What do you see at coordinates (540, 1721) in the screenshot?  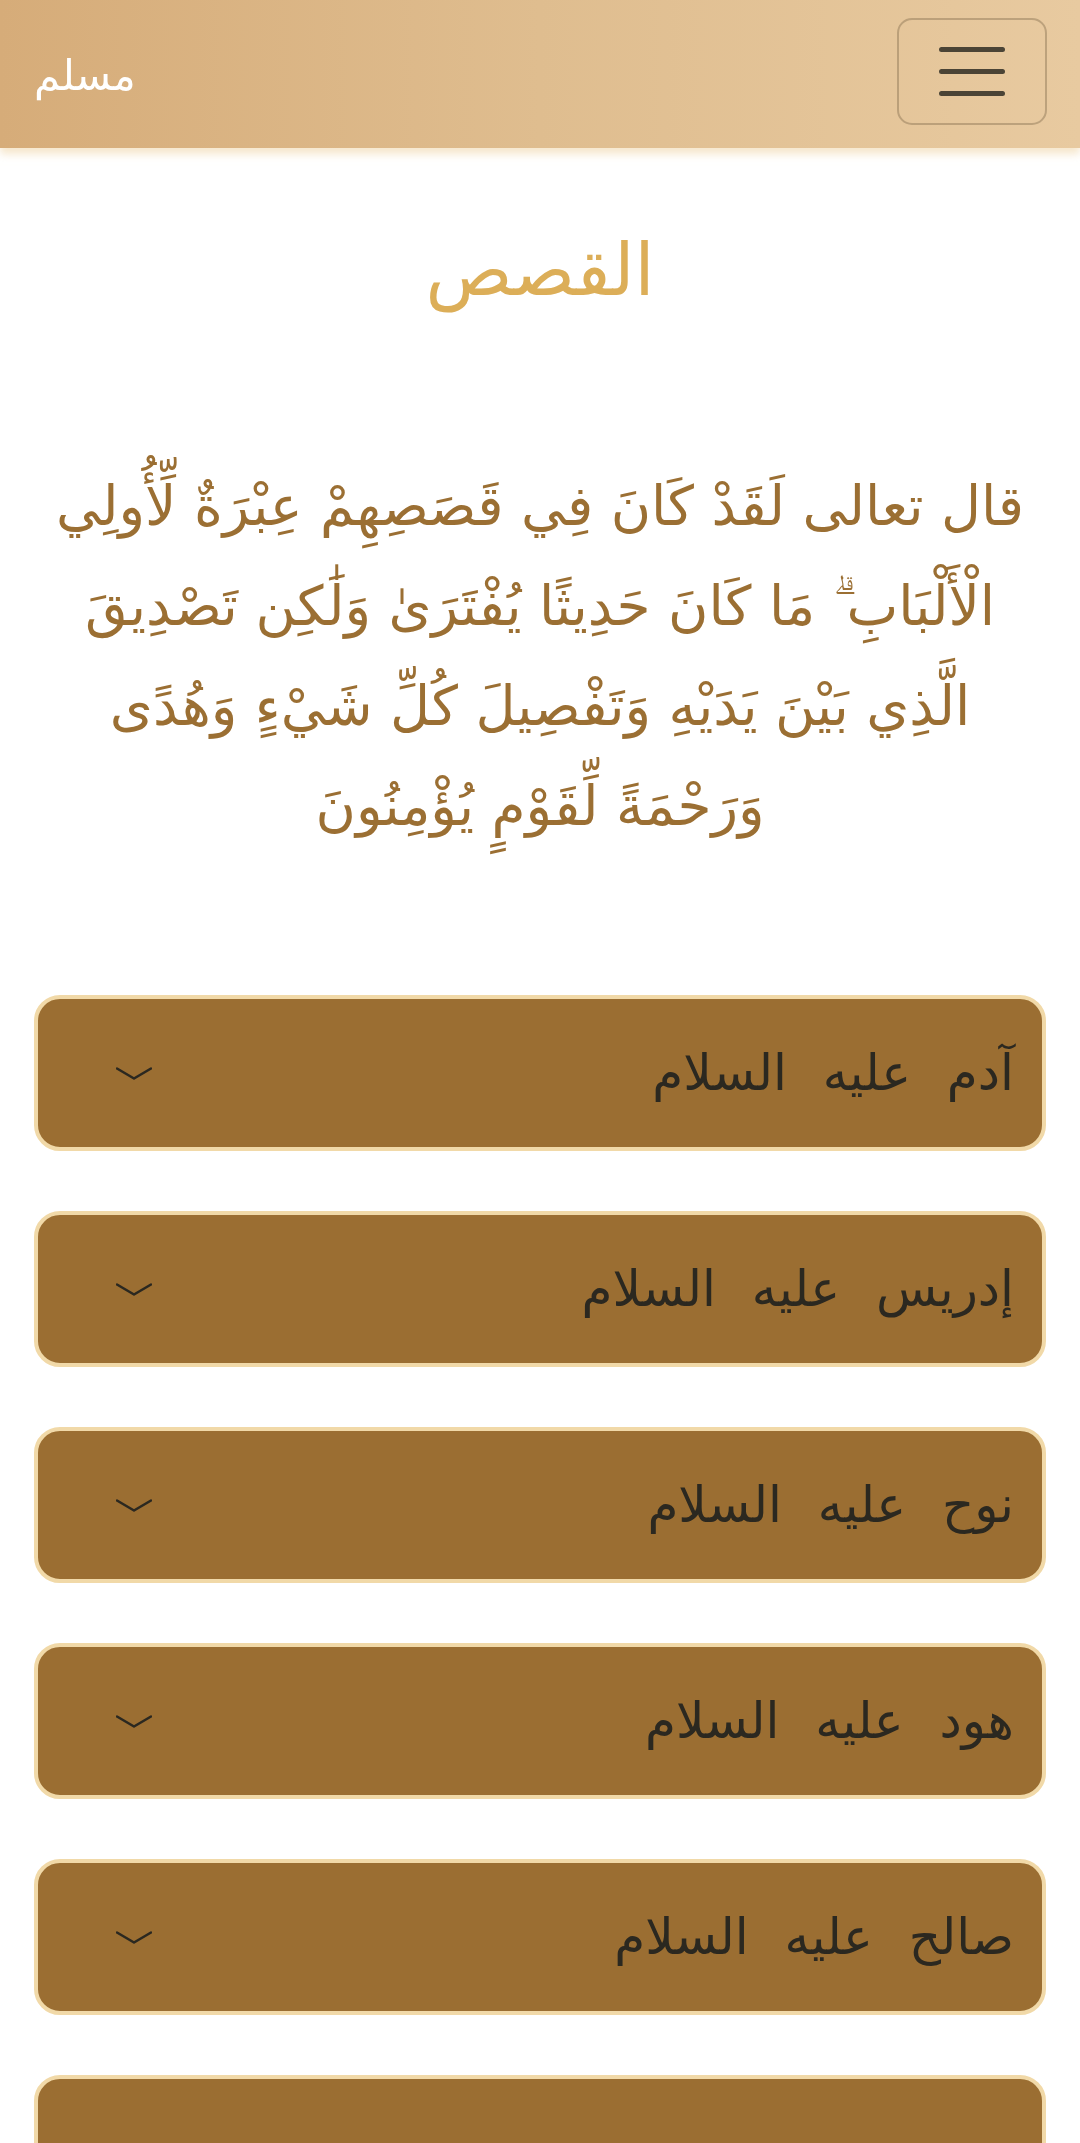 I see `accordion-item: هود عليه السلام` at bounding box center [540, 1721].